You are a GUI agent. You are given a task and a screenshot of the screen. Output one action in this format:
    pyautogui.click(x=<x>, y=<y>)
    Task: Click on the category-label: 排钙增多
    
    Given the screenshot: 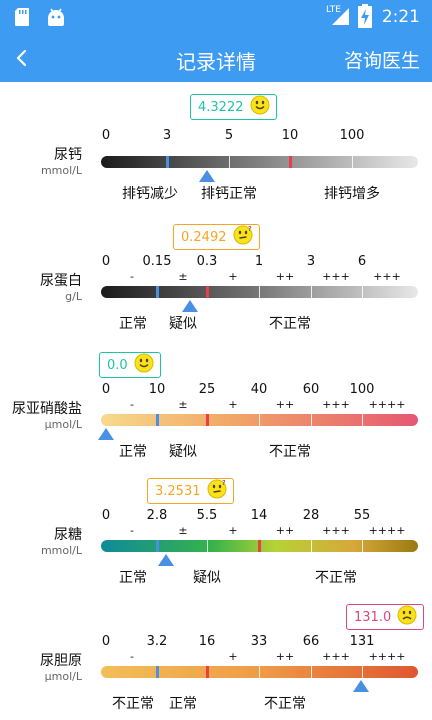 What is the action you would take?
    pyautogui.click(x=352, y=194)
    